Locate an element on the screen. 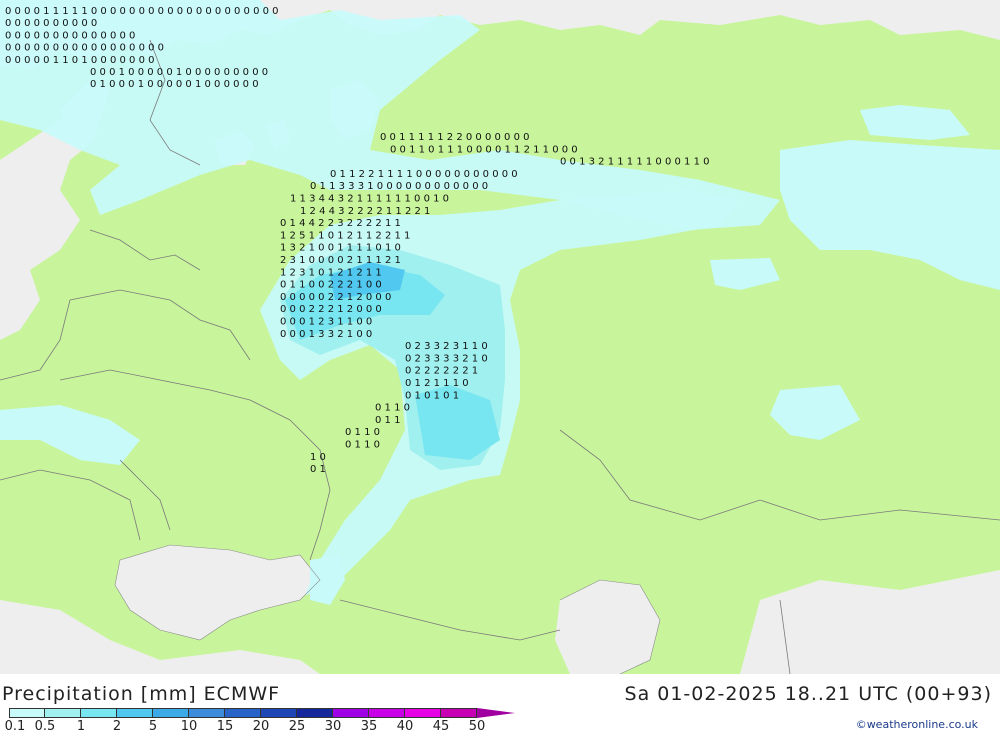 The height and width of the screenshot is (735, 1000). legend-label: 5 is located at coordinates (153, 726).